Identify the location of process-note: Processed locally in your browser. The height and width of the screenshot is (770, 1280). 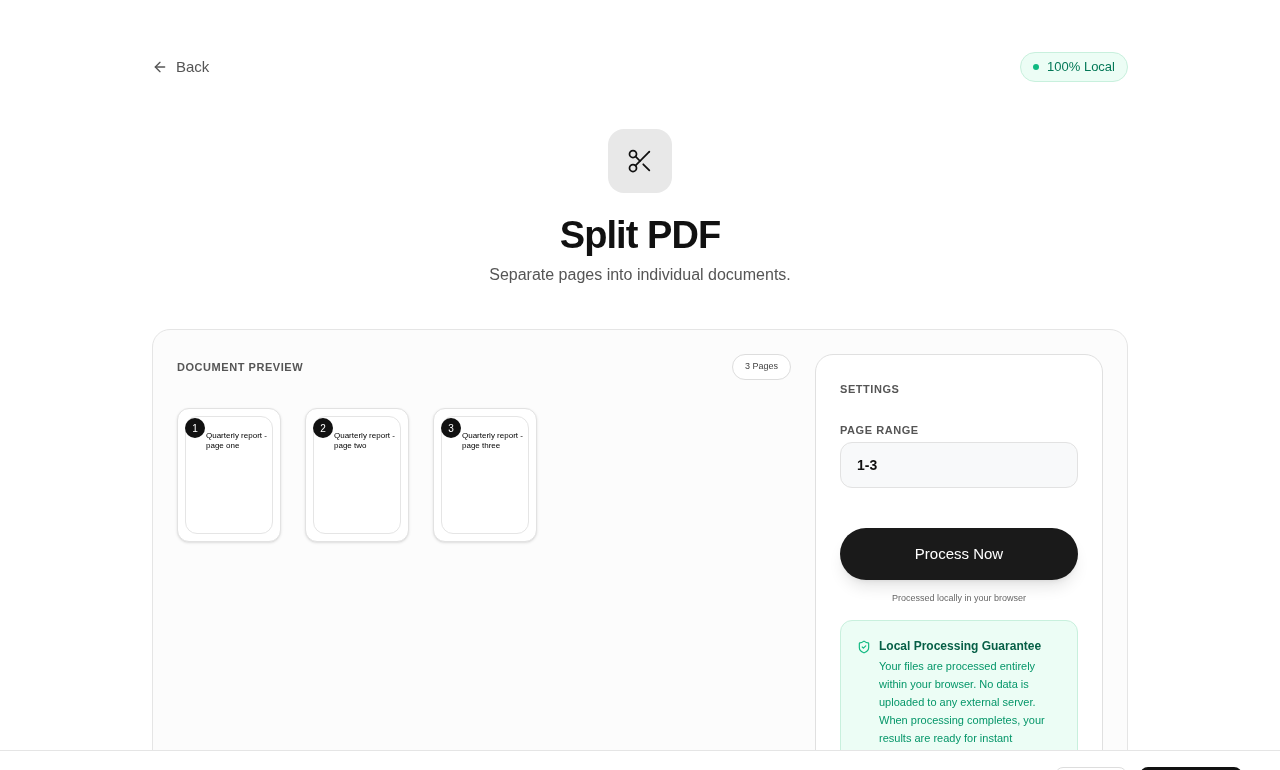
(959, 598).